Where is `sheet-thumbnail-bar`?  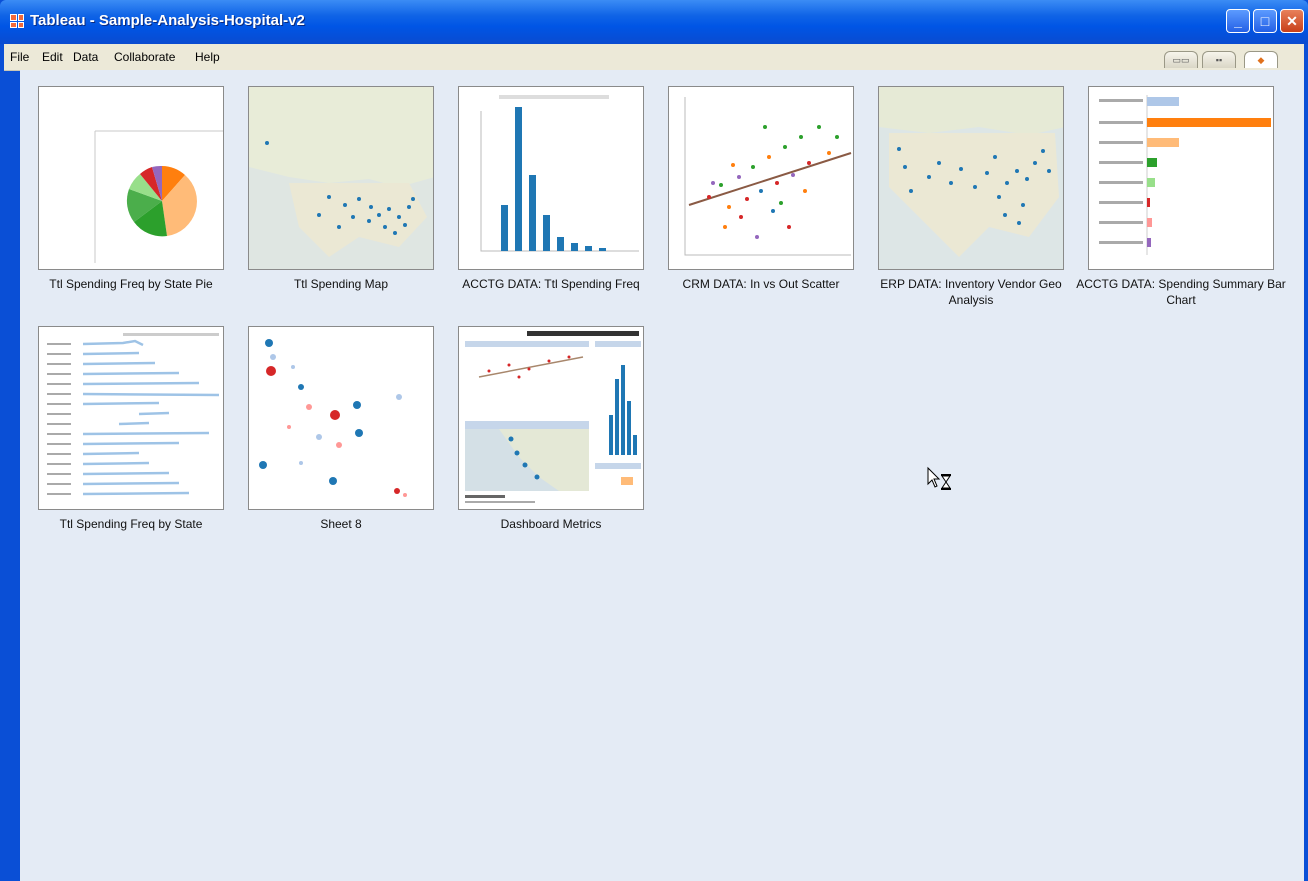 sheet-thumbnail-bar is located at coordinates (1181, 178).